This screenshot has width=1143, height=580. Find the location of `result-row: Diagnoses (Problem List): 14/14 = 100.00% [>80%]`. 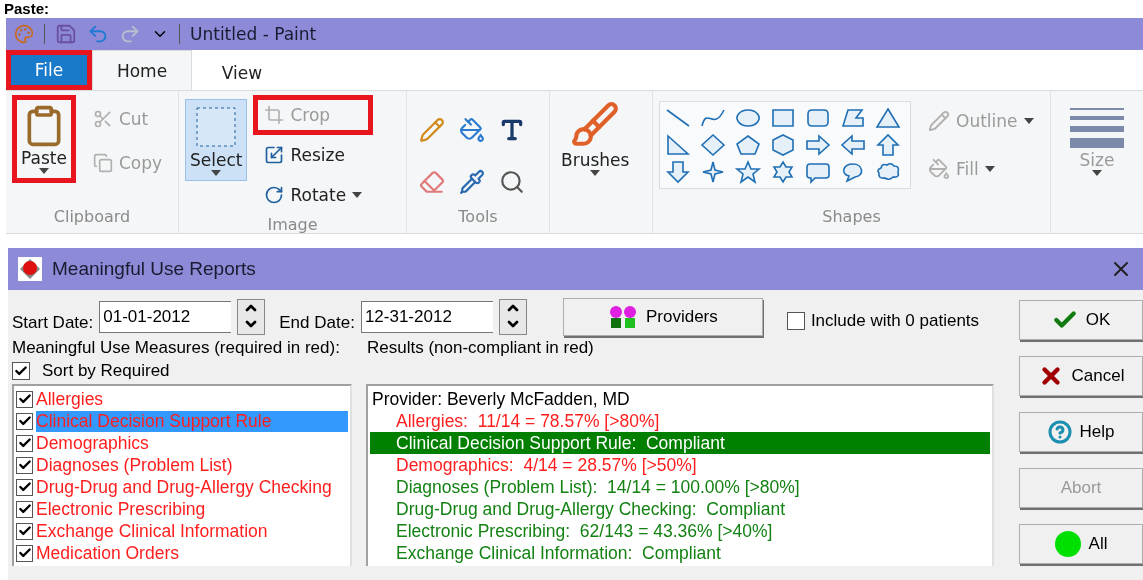

result-row: Diagnoses (Problem List): 14/14 = 100.00% [>80%] is located at coordinates (680, 487).